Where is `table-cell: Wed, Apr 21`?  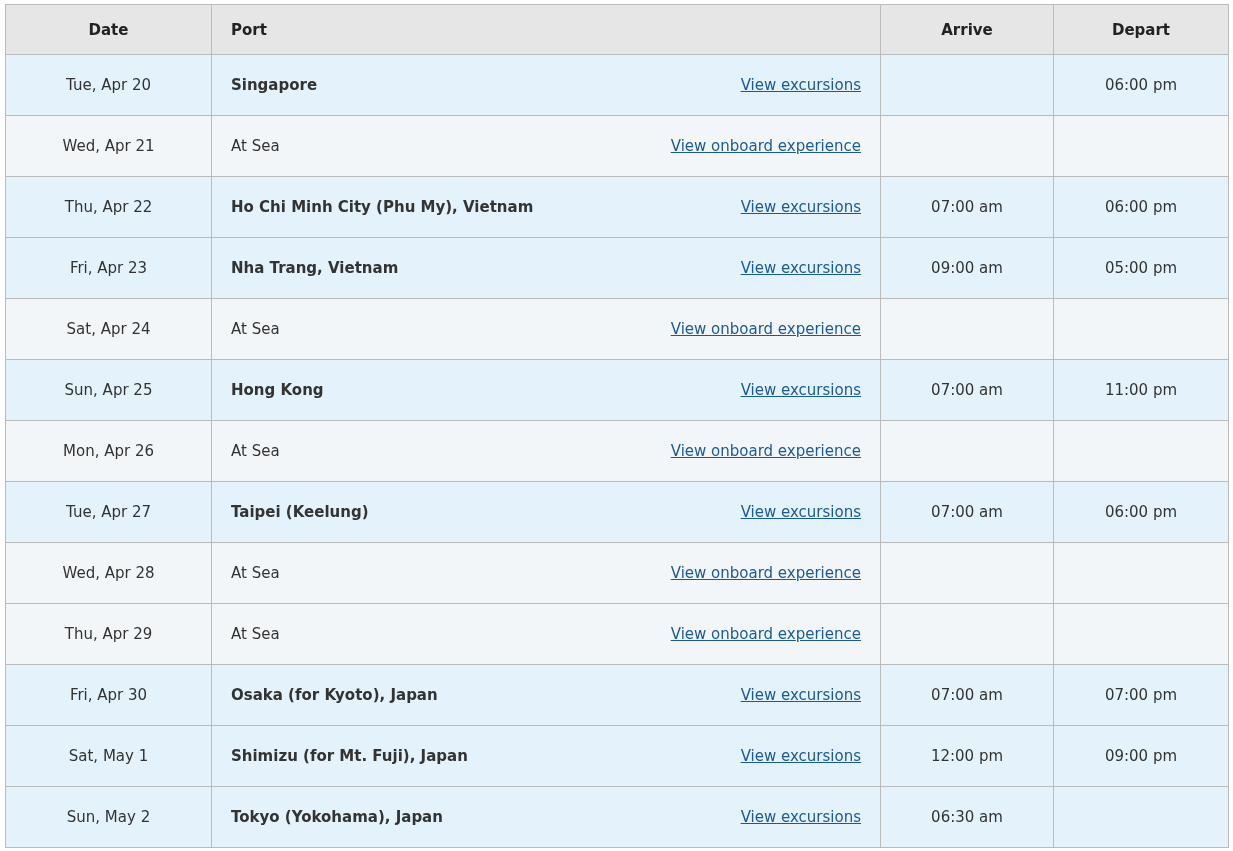
table-cell: Wed, Apr 21 is located at coordinates (108, 146).